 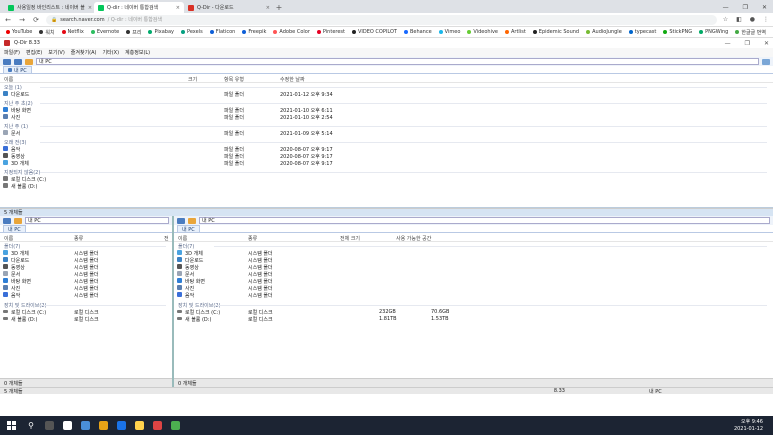 I want to click on menu-item: 파일(F), so click(x=12, y=52).